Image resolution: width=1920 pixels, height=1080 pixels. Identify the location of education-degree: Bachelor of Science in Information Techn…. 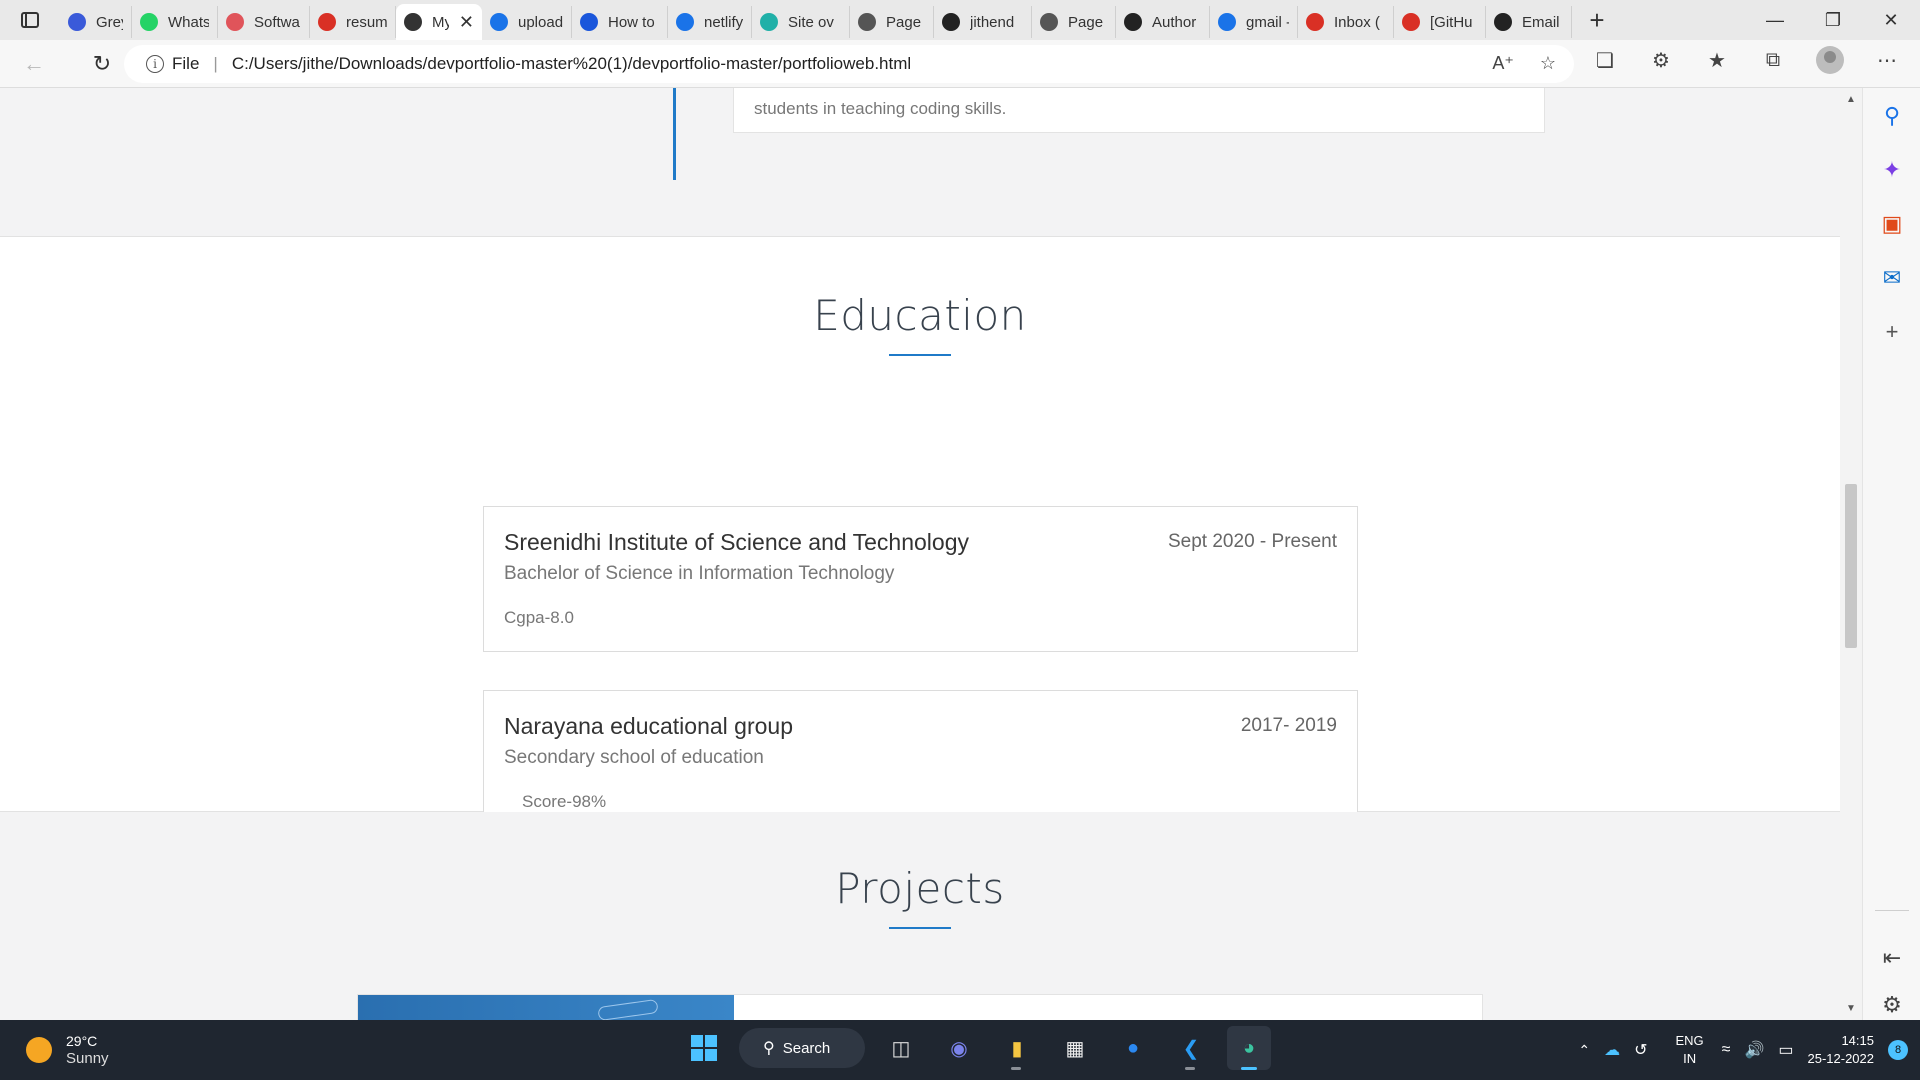
(699, 573).